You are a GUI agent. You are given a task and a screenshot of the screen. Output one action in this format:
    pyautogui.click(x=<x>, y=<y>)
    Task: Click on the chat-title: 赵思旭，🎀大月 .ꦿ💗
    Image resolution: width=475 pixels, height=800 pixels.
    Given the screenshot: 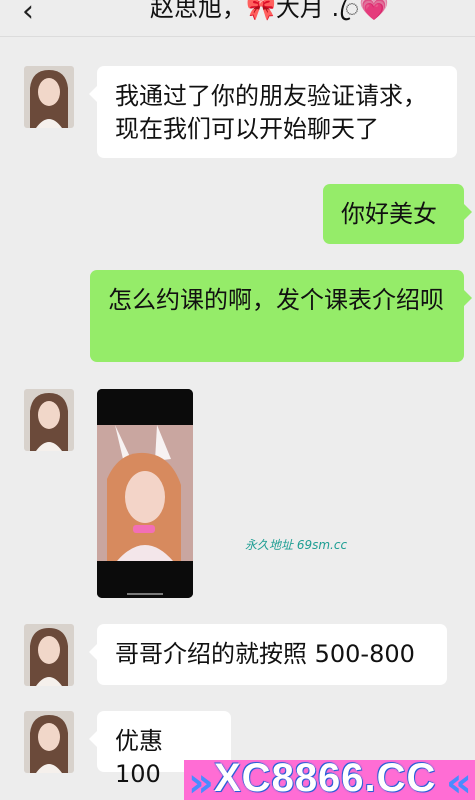 What is the action you would take?
    pyautogui.click(x=269, y=11)
    